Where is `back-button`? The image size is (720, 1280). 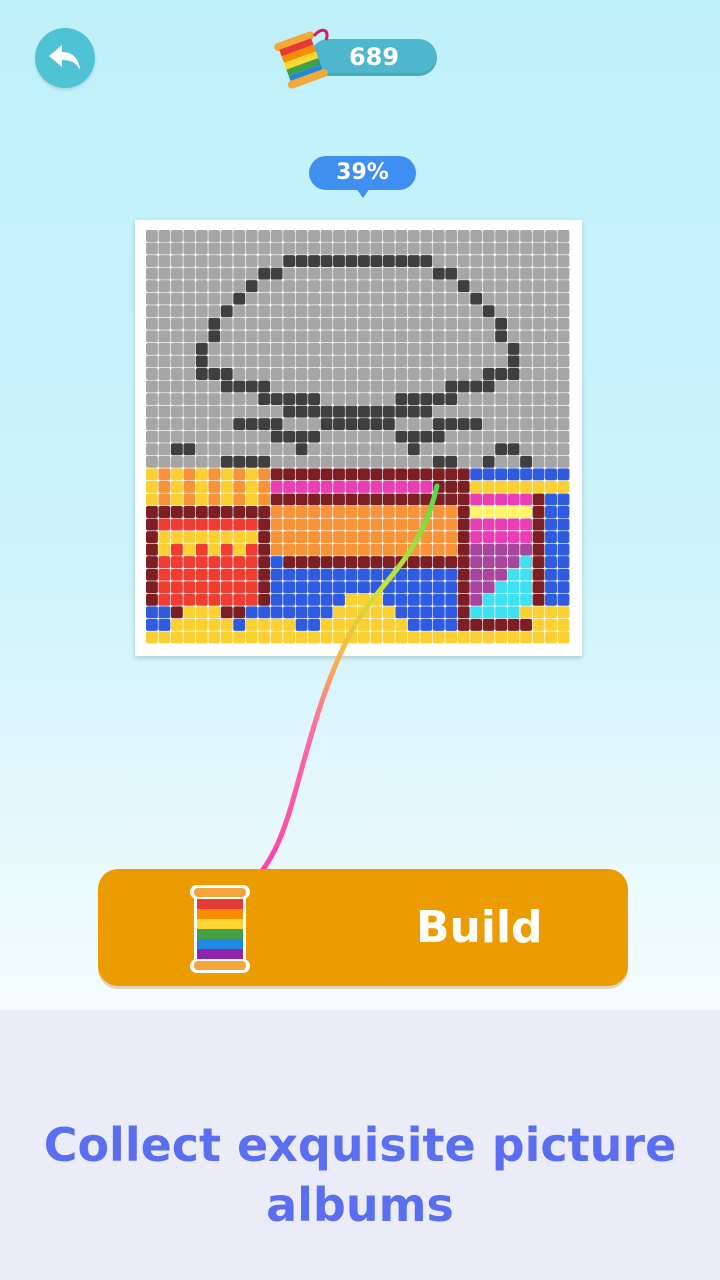
back-button is located at coordinates (65, 58).